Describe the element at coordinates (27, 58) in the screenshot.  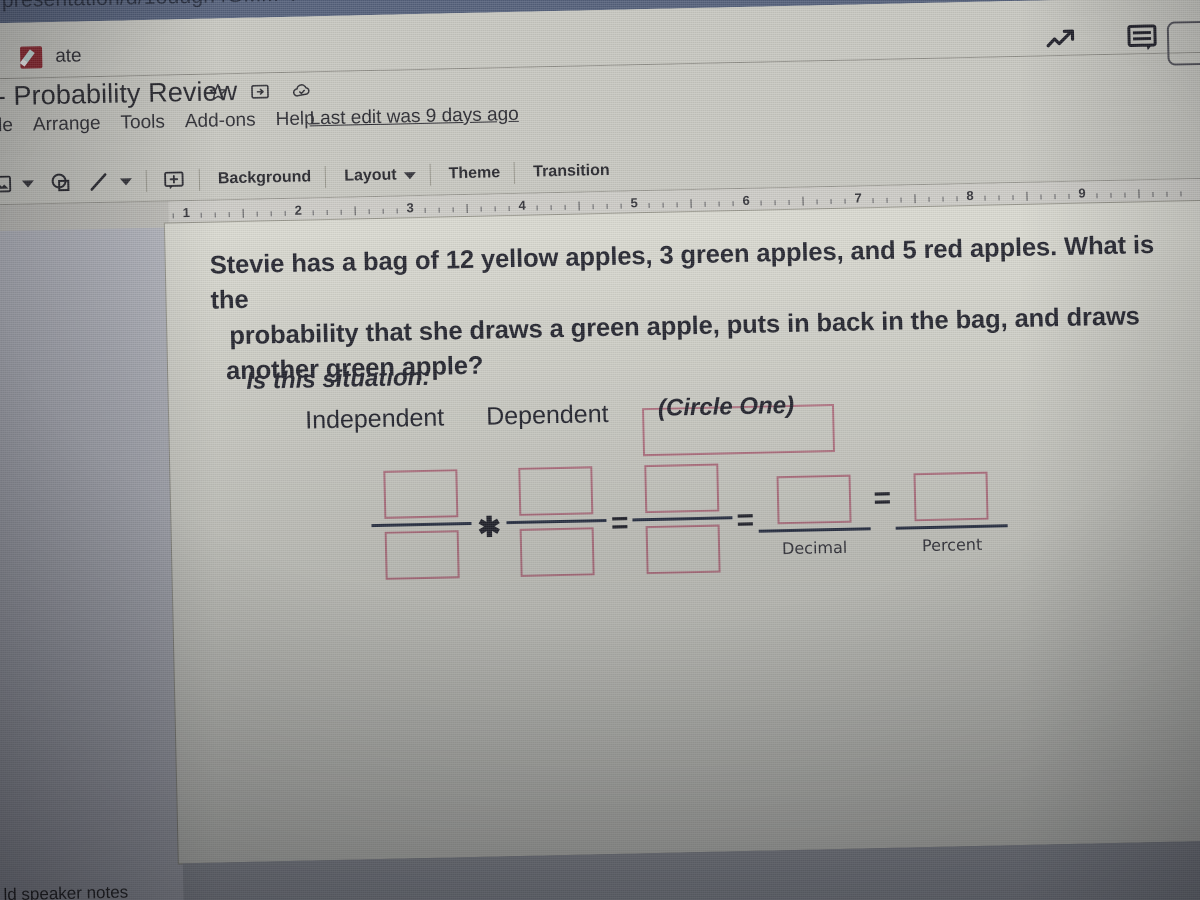
I see `pencil-glyph` at that location.